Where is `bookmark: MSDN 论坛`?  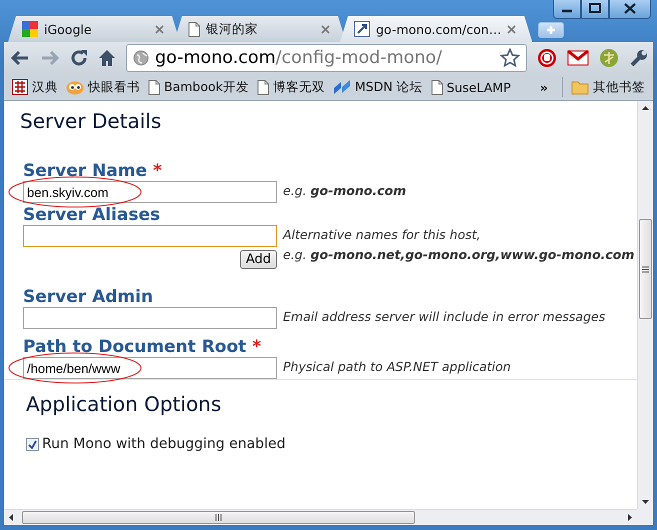 bookmark: MSDN 论坛 is located at coordinates (377, 87).